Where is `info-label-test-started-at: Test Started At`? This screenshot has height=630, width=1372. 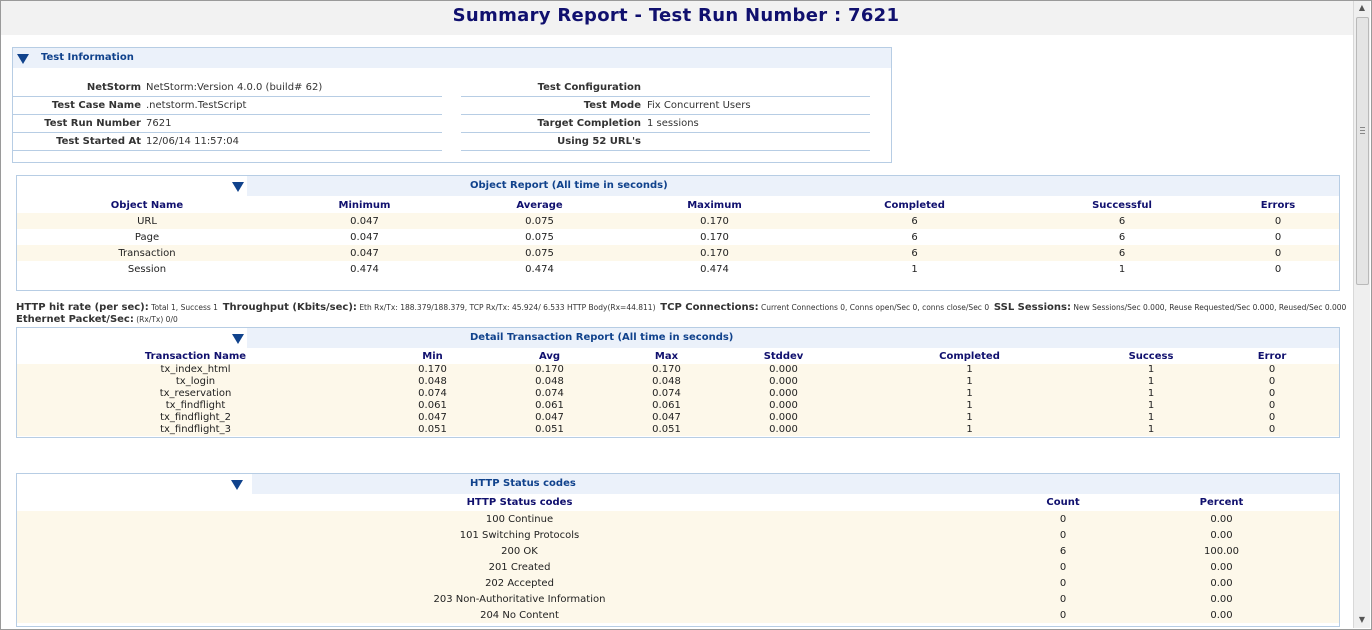 info-label-test-started-at: Test Started At is located at coordinates (98, 141).